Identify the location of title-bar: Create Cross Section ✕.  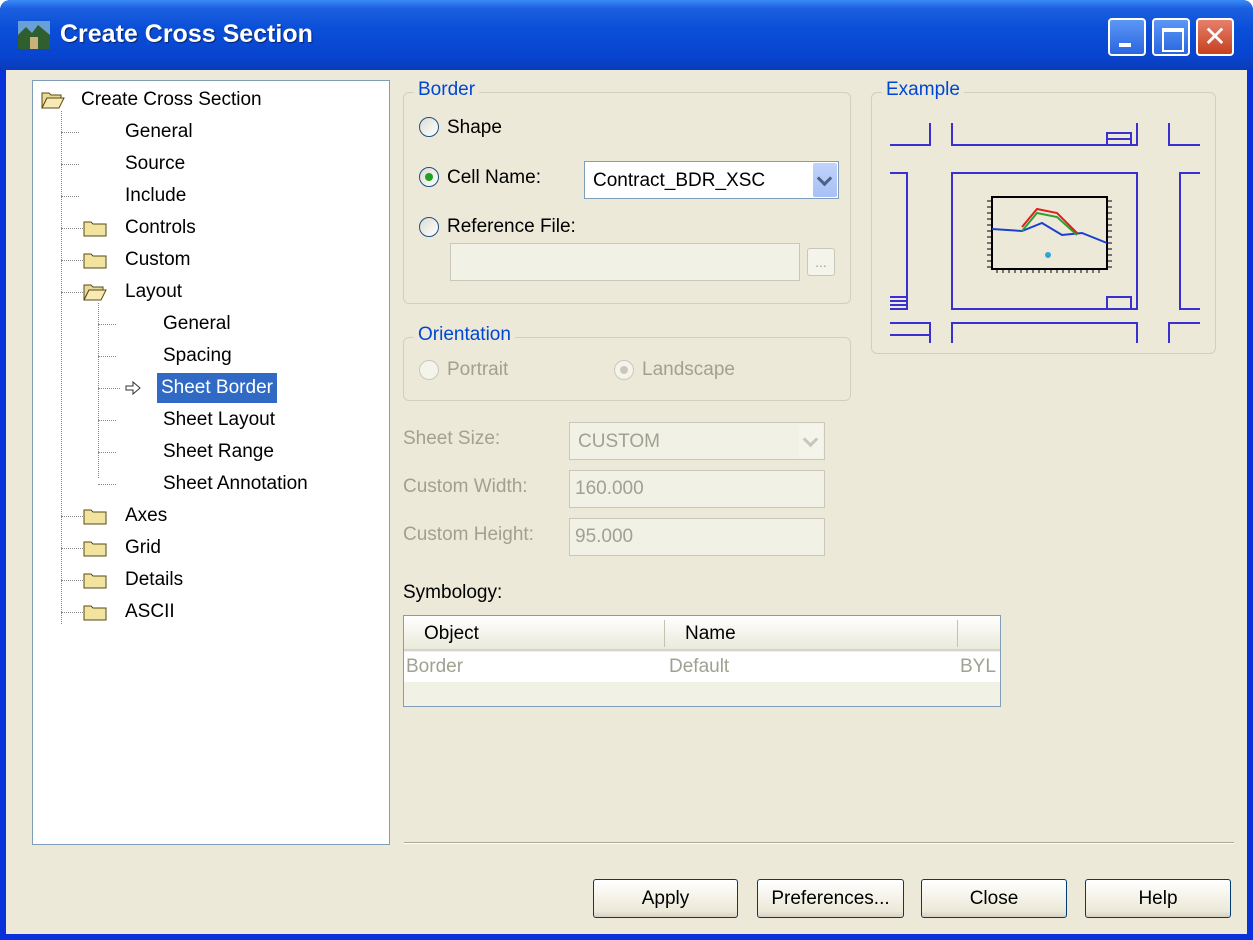
(626, 35).